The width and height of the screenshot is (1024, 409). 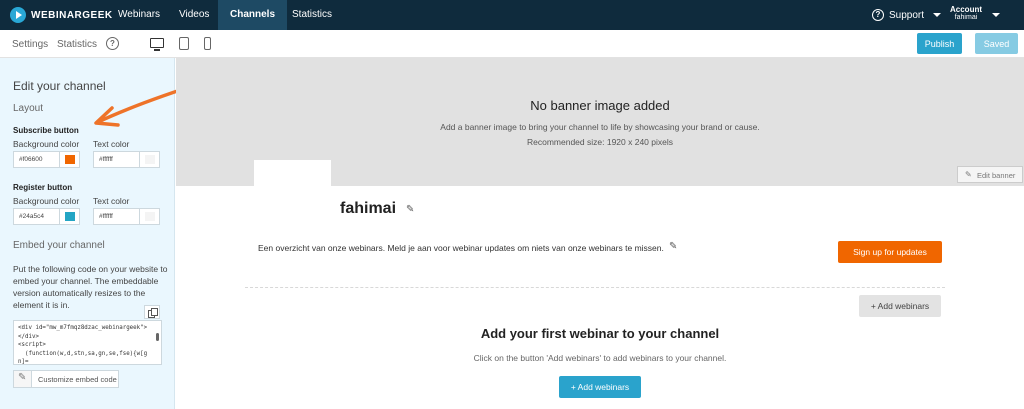 What do you see at coordinates (512, 44) in the screenshot?
I see `editor-toolbar: Settings Statistics ?` at bounding box center [512, 44].